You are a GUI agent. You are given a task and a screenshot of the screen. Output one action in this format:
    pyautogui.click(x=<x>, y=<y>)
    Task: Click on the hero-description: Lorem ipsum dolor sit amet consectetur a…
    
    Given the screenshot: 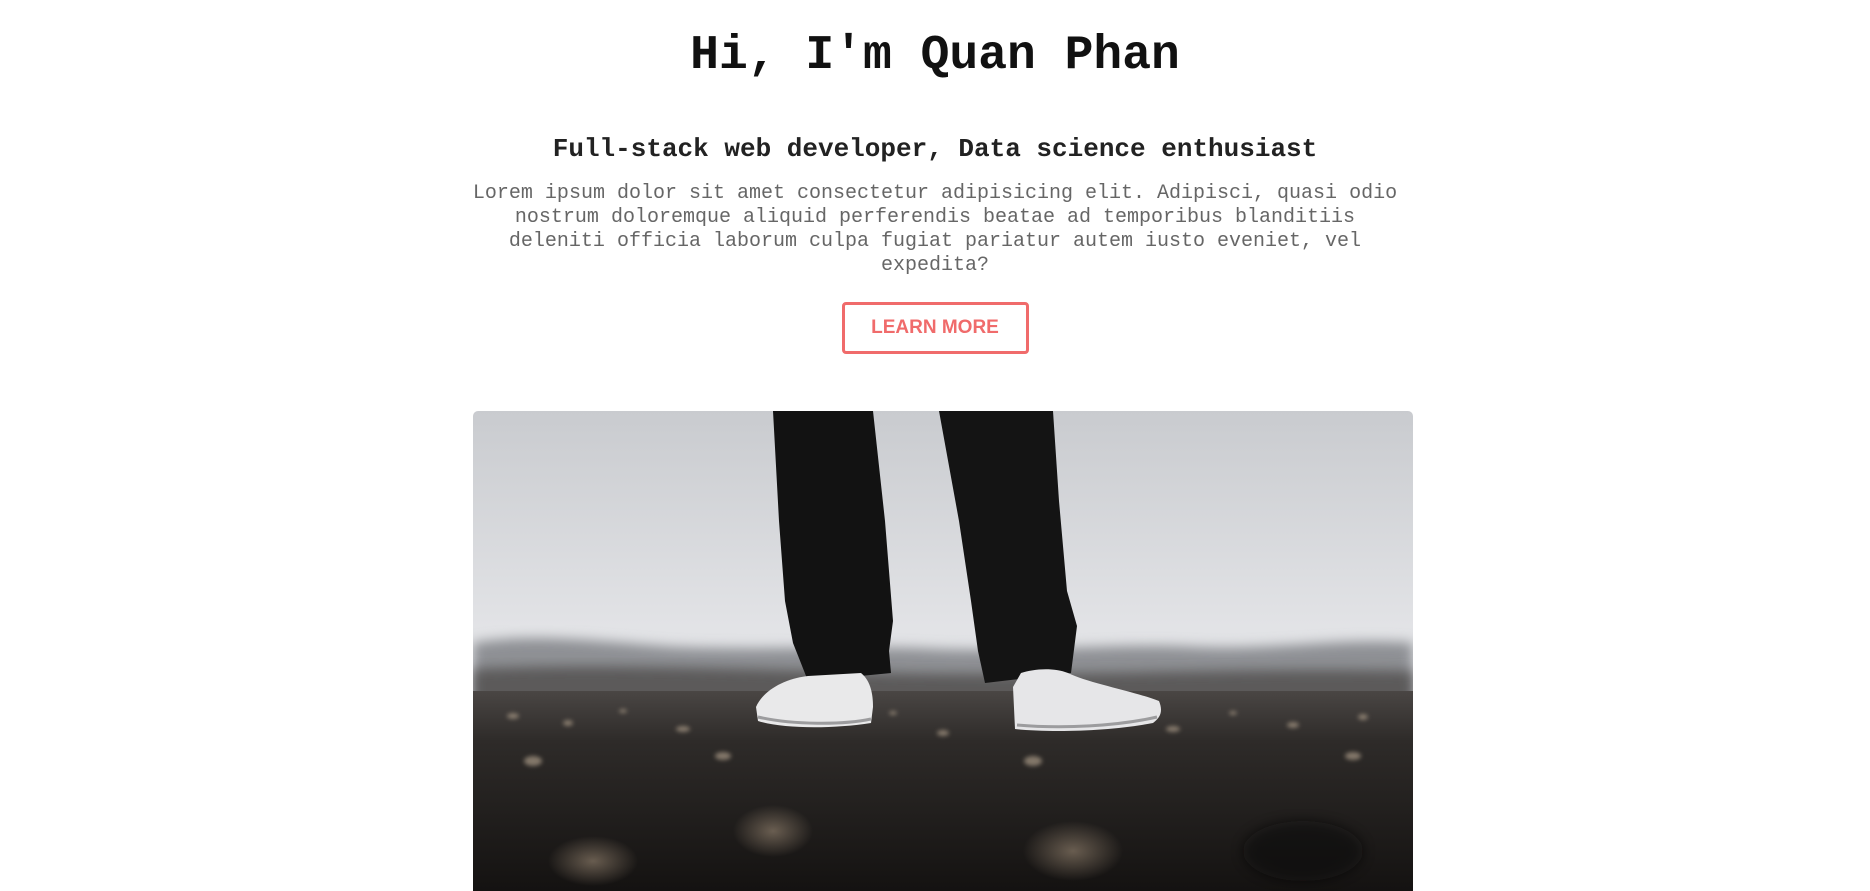 What is the action you would take?
    pyautogui.click(x=935, y=229)
    